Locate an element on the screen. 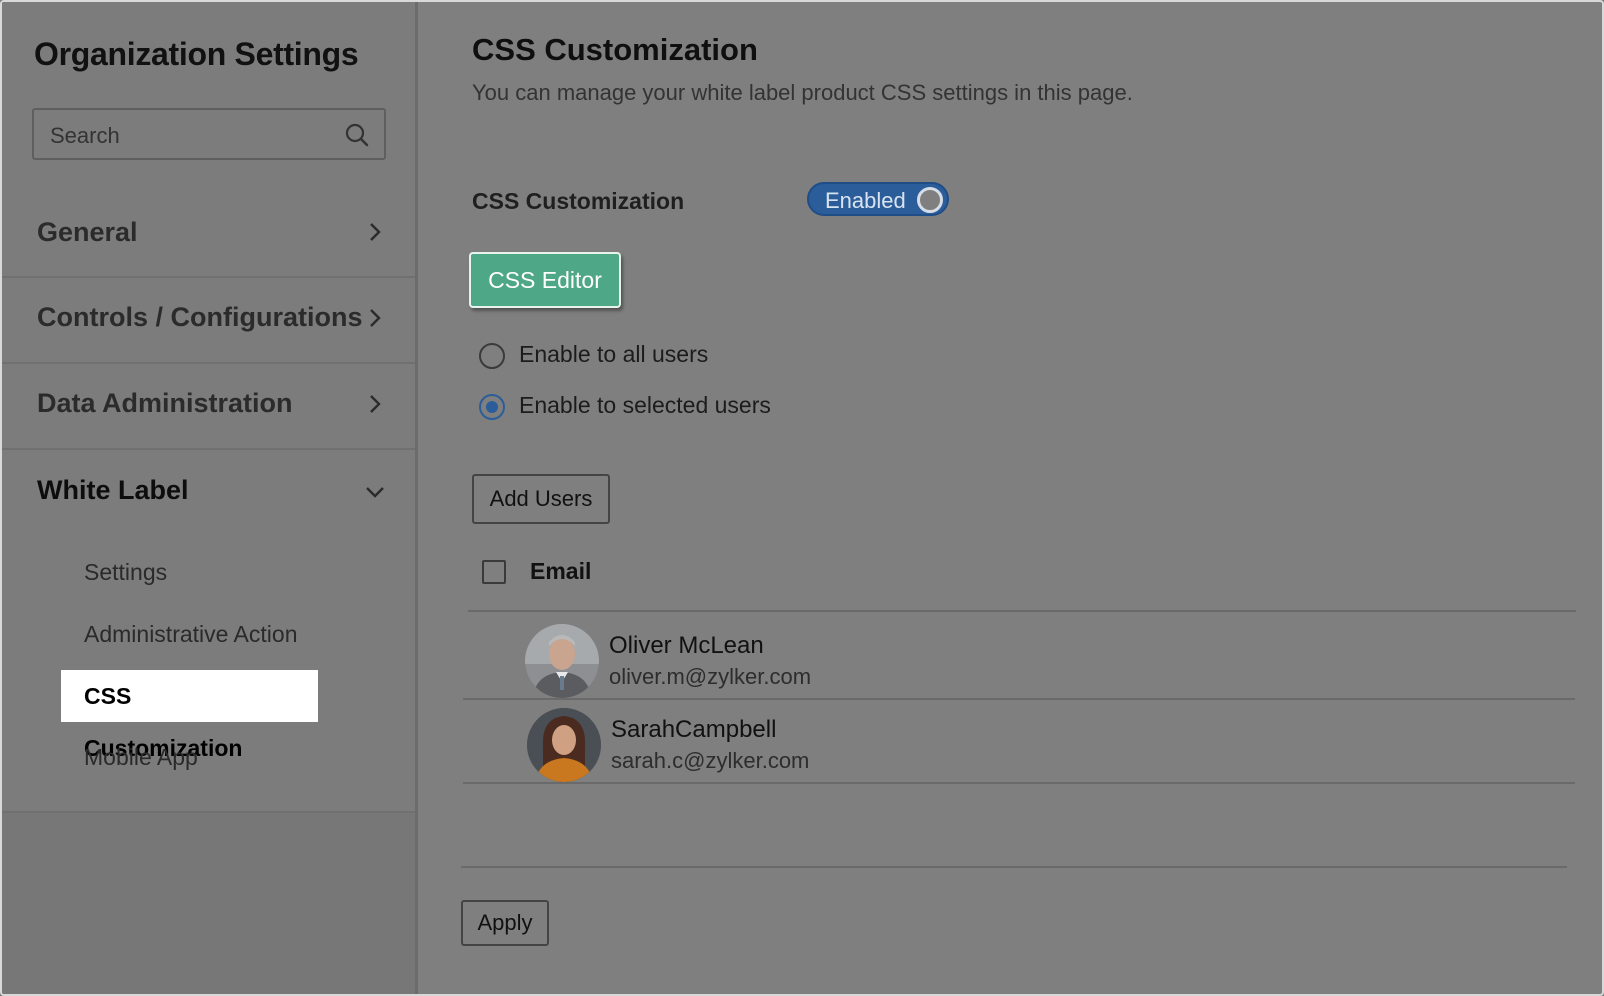 Image resolution: width=1604 pixels, height=996 pixels. sidebar-item-general: General is located at coordinates (208, 235).